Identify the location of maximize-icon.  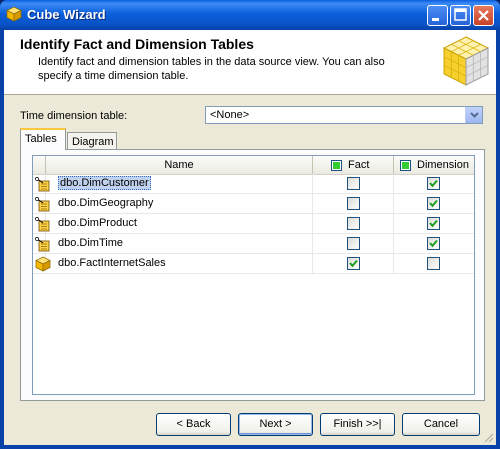
(460, 14).